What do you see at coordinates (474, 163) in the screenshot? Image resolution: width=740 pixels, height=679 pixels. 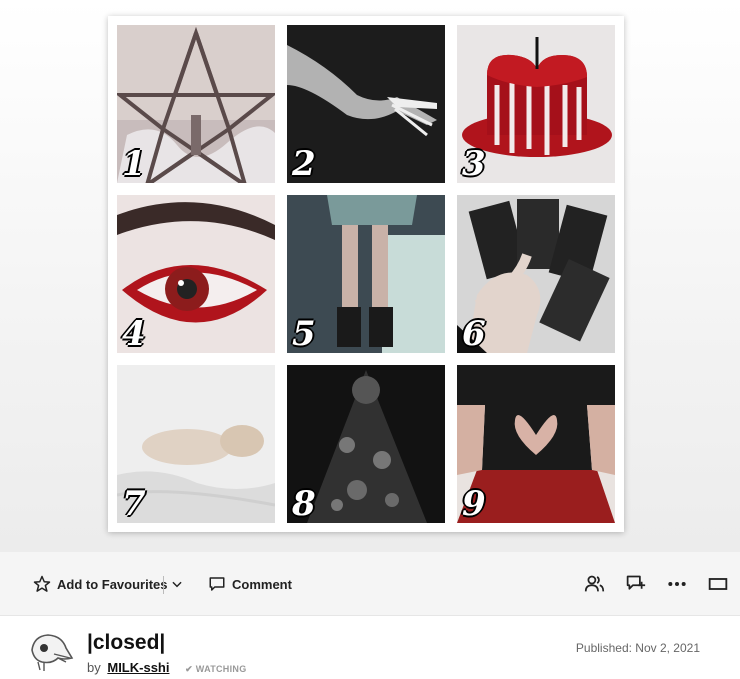 I see `tile-number: 3` at bounding box center [474, 163].